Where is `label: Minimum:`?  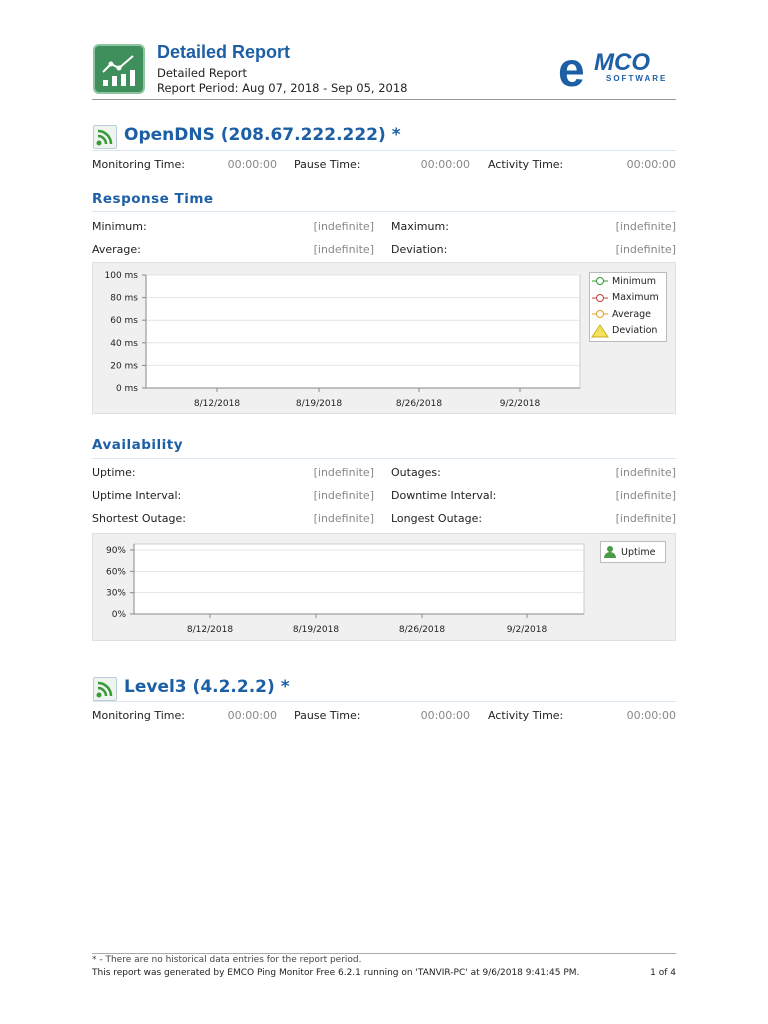
label: Minimum: is located at coordinates (119, 226).